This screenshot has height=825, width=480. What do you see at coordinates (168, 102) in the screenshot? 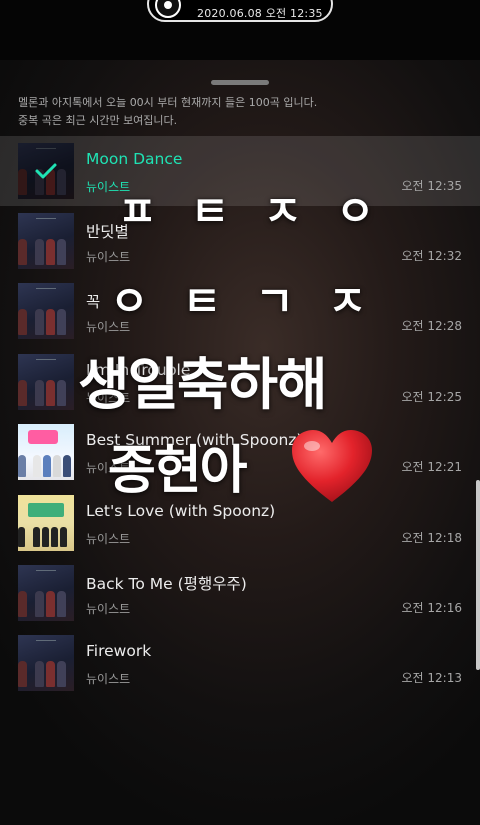
I see `notice-line-1: 멜론과 아지톡에서 오늘 00시 부터 현재까지 들은 100곡 입니다.` at bounding box center [168, 102].